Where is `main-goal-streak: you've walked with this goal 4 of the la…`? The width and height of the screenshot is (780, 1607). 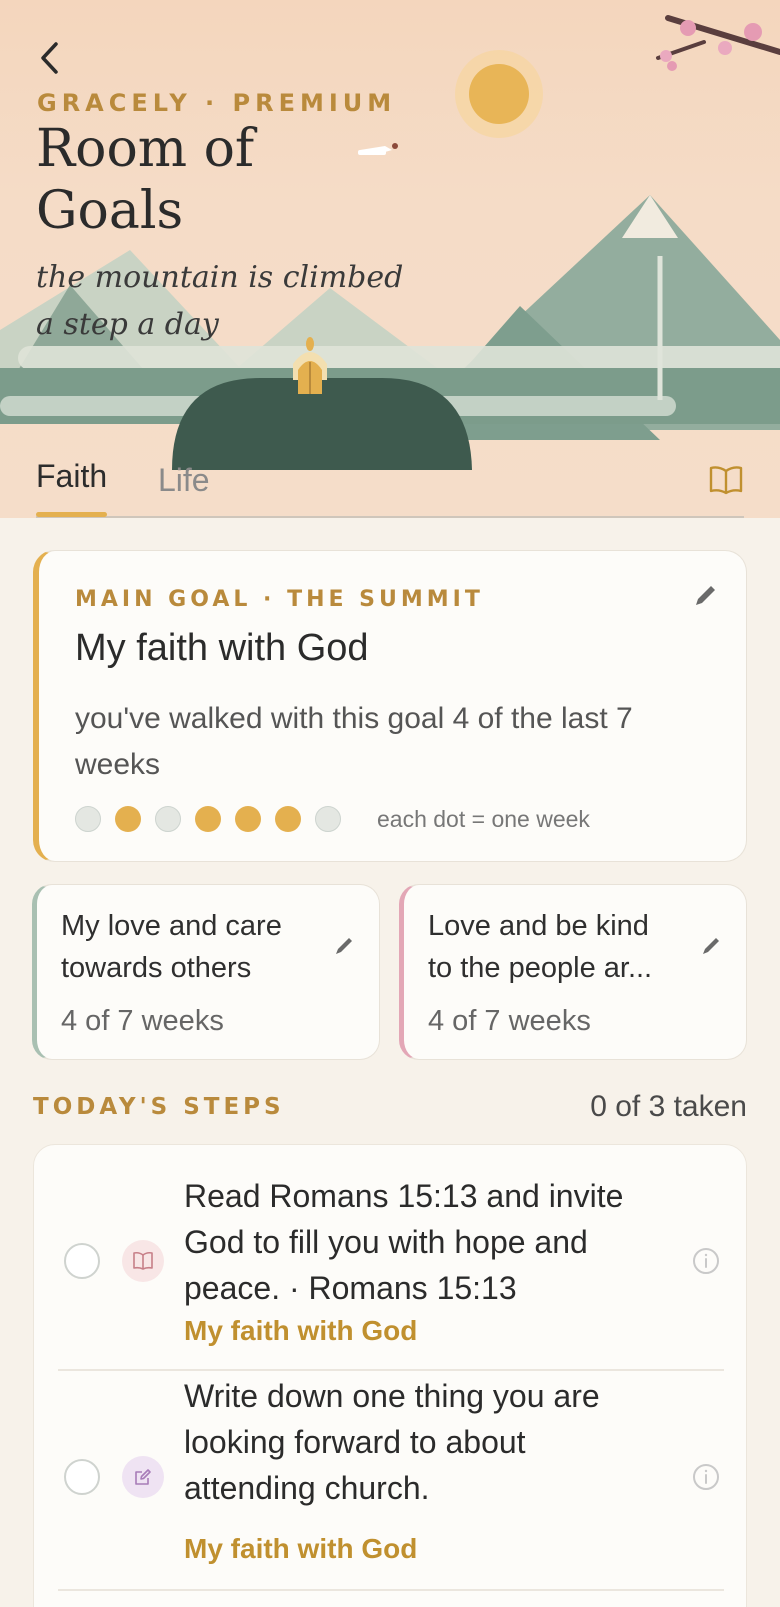 main-goal-streak: you've walked with this goal 4 of the la… is located at coordinates (354, 741).